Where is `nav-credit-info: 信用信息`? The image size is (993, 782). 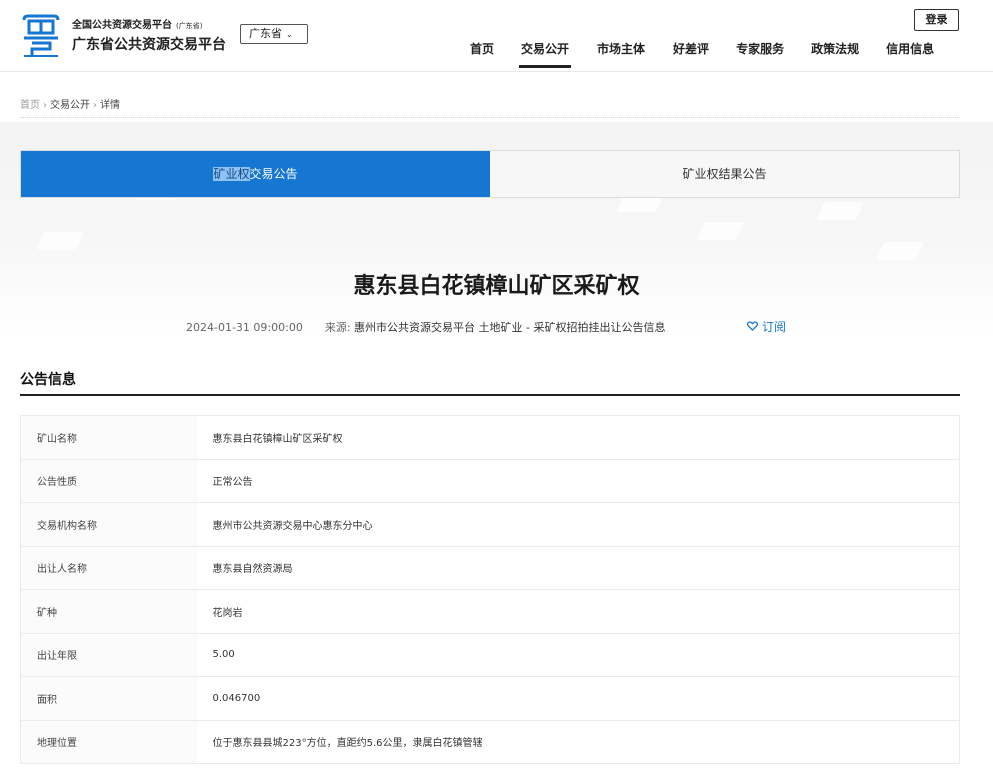 nav-credit-info: 信用信息 is located at coordinates (910, 54).